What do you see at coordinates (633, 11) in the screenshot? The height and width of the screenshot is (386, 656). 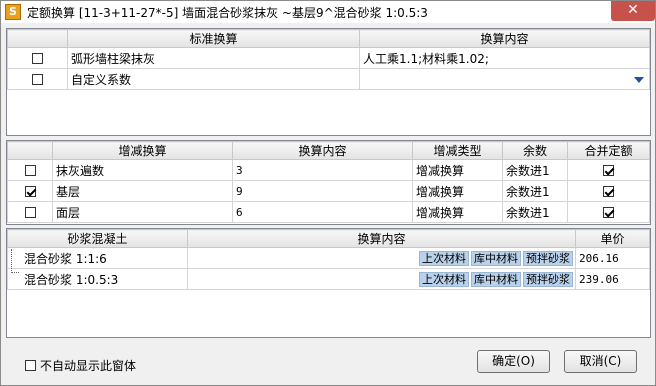 I see `close-button: ✕` at bounding box center [633, 11].